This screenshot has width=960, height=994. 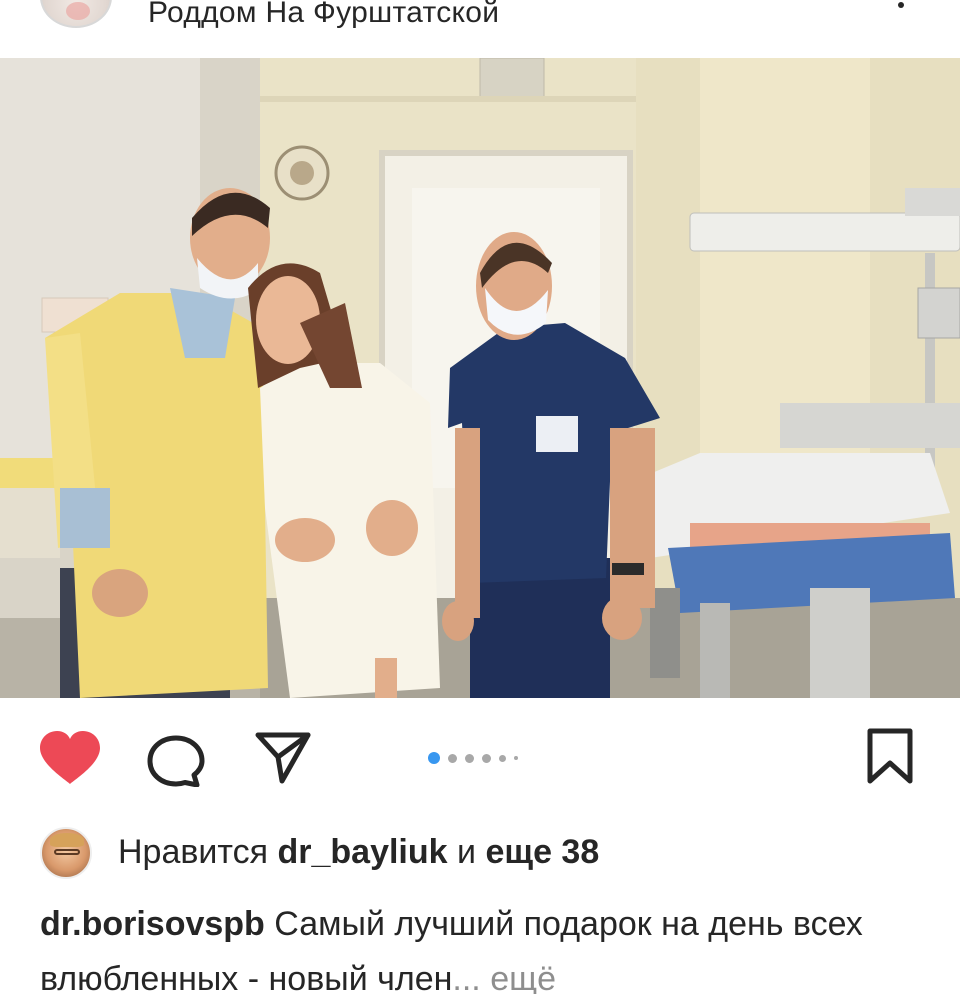 I want to click on avatar-hair, so click(x=67, y=840).